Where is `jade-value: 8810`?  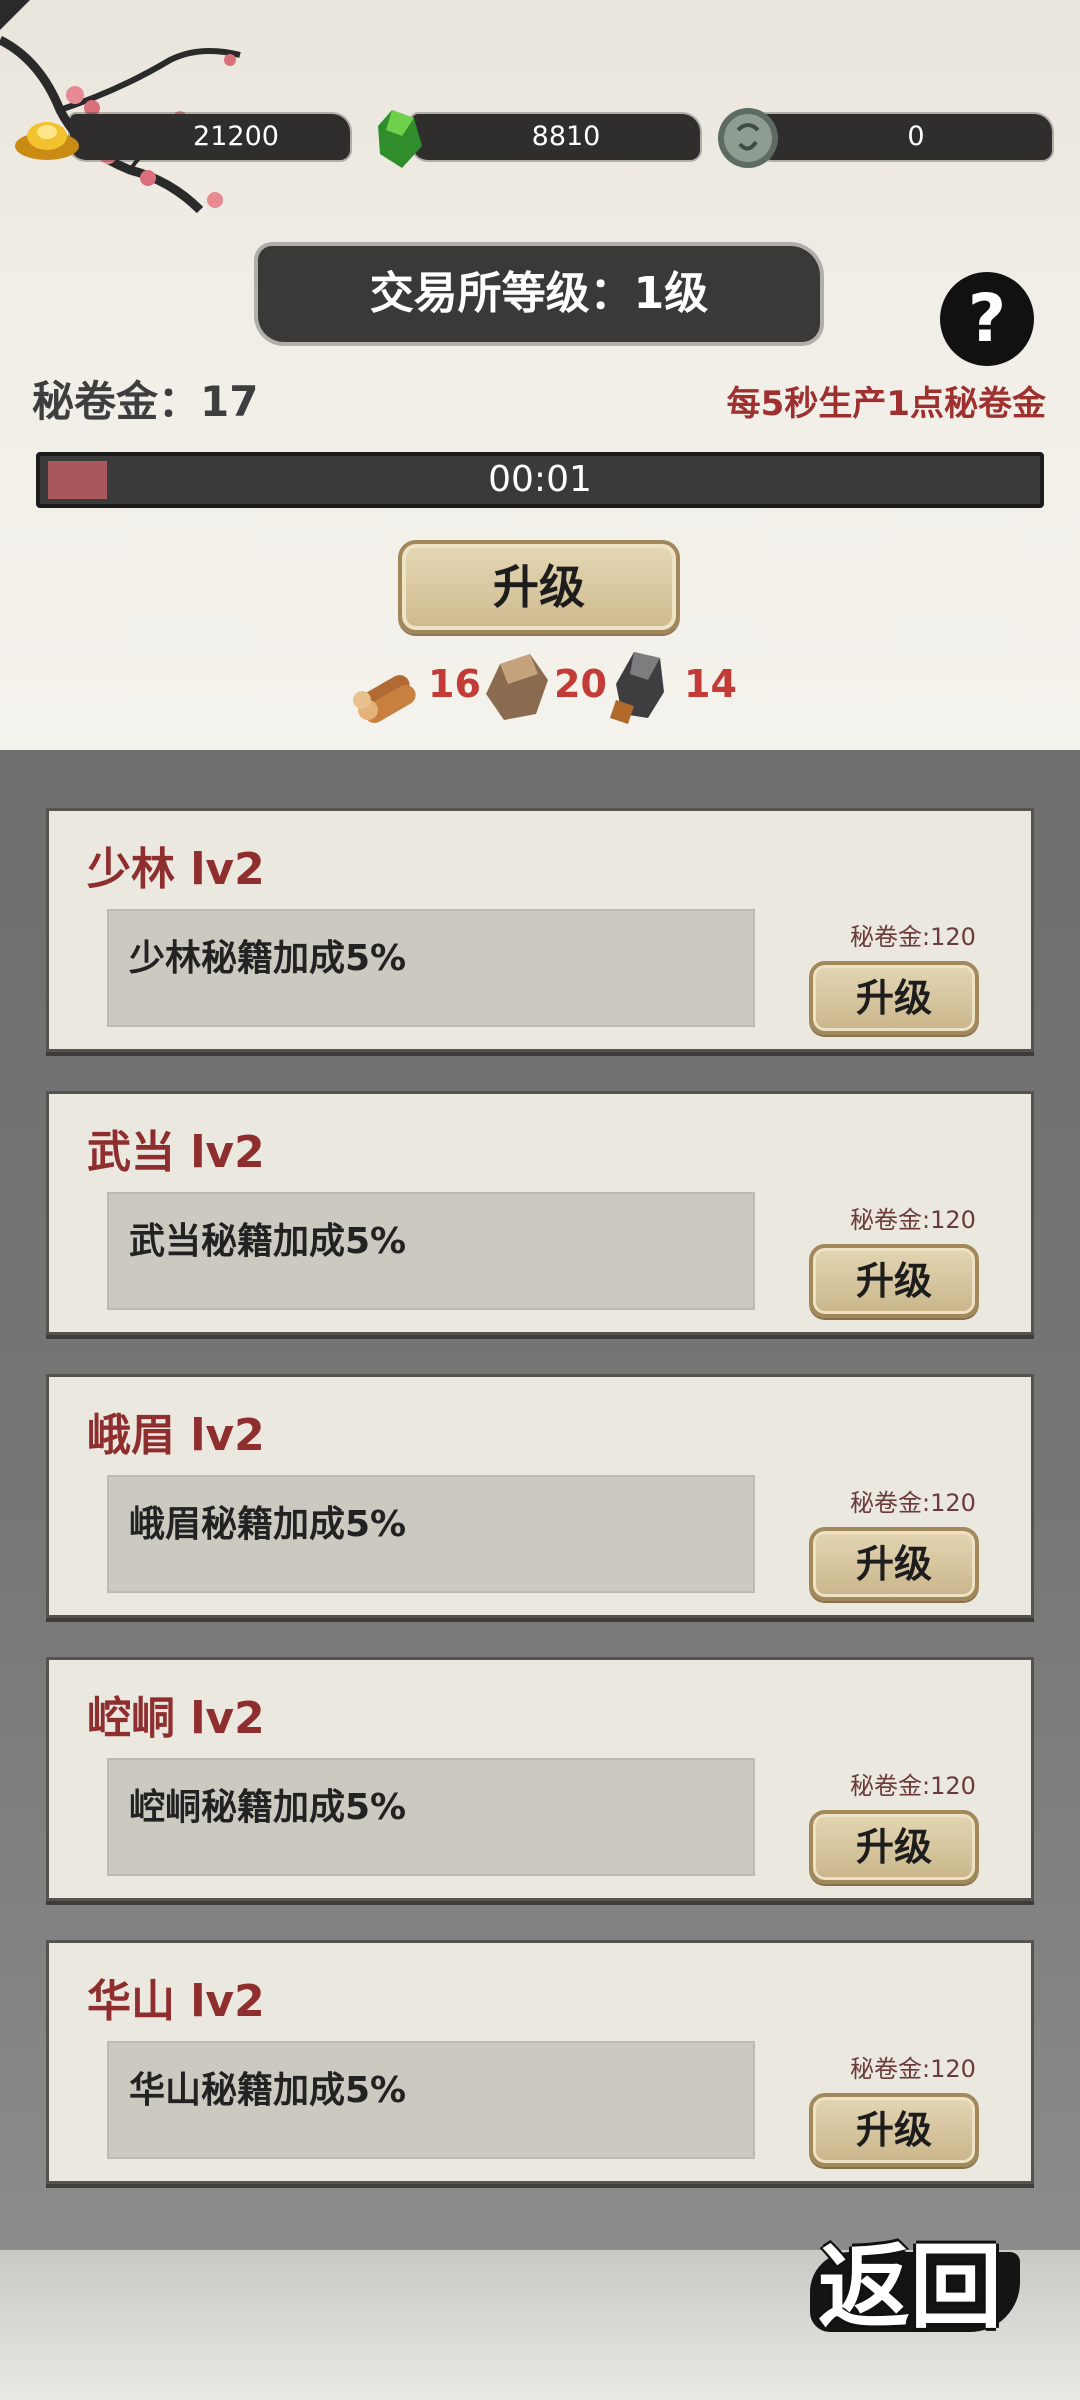 jade-value: 8810 is located at coordinates (566, 136).